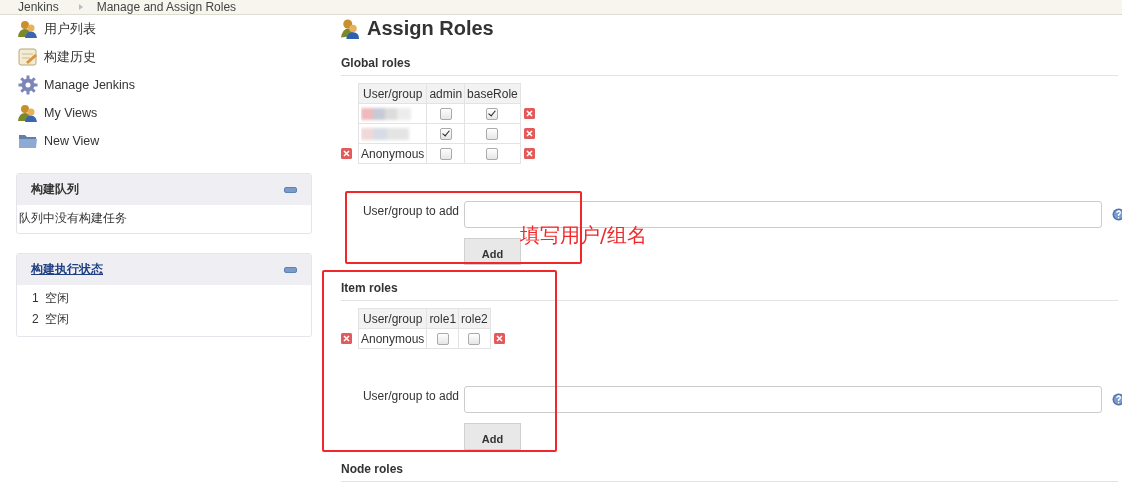 Image resolution: width=1122 pixels, height=486 pixels. Describe the element at coordinates (442, 318) in the screenshot. I see `column-header: role1` at that location.